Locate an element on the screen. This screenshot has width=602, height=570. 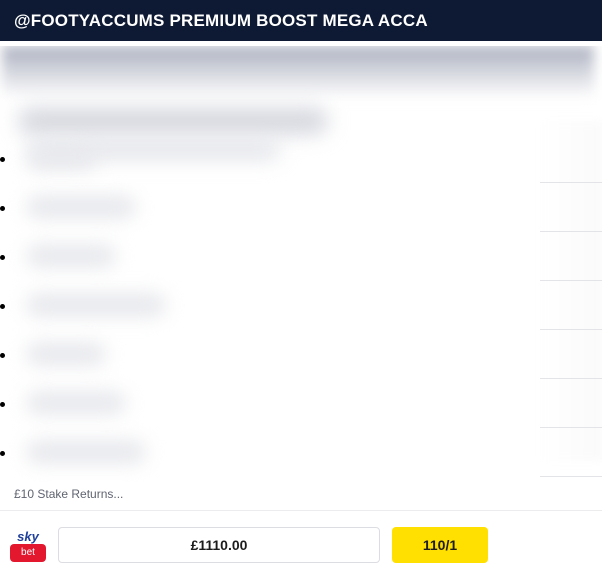
blurred-subheading is located at coordinates (173, 121).